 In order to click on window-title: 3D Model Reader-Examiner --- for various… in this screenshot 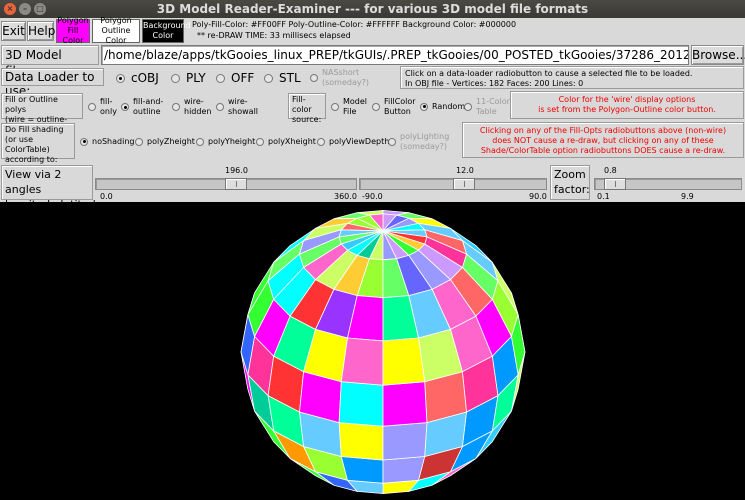, I will do `click(372, 9)`.